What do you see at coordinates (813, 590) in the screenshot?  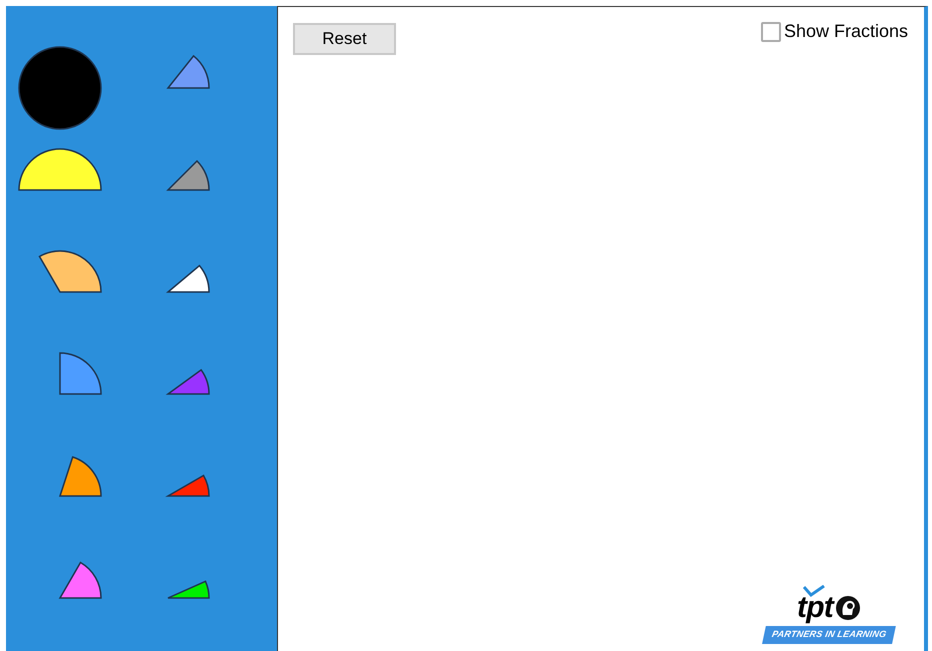 I see `checkmark-icon` at bounding box center [813, 590].